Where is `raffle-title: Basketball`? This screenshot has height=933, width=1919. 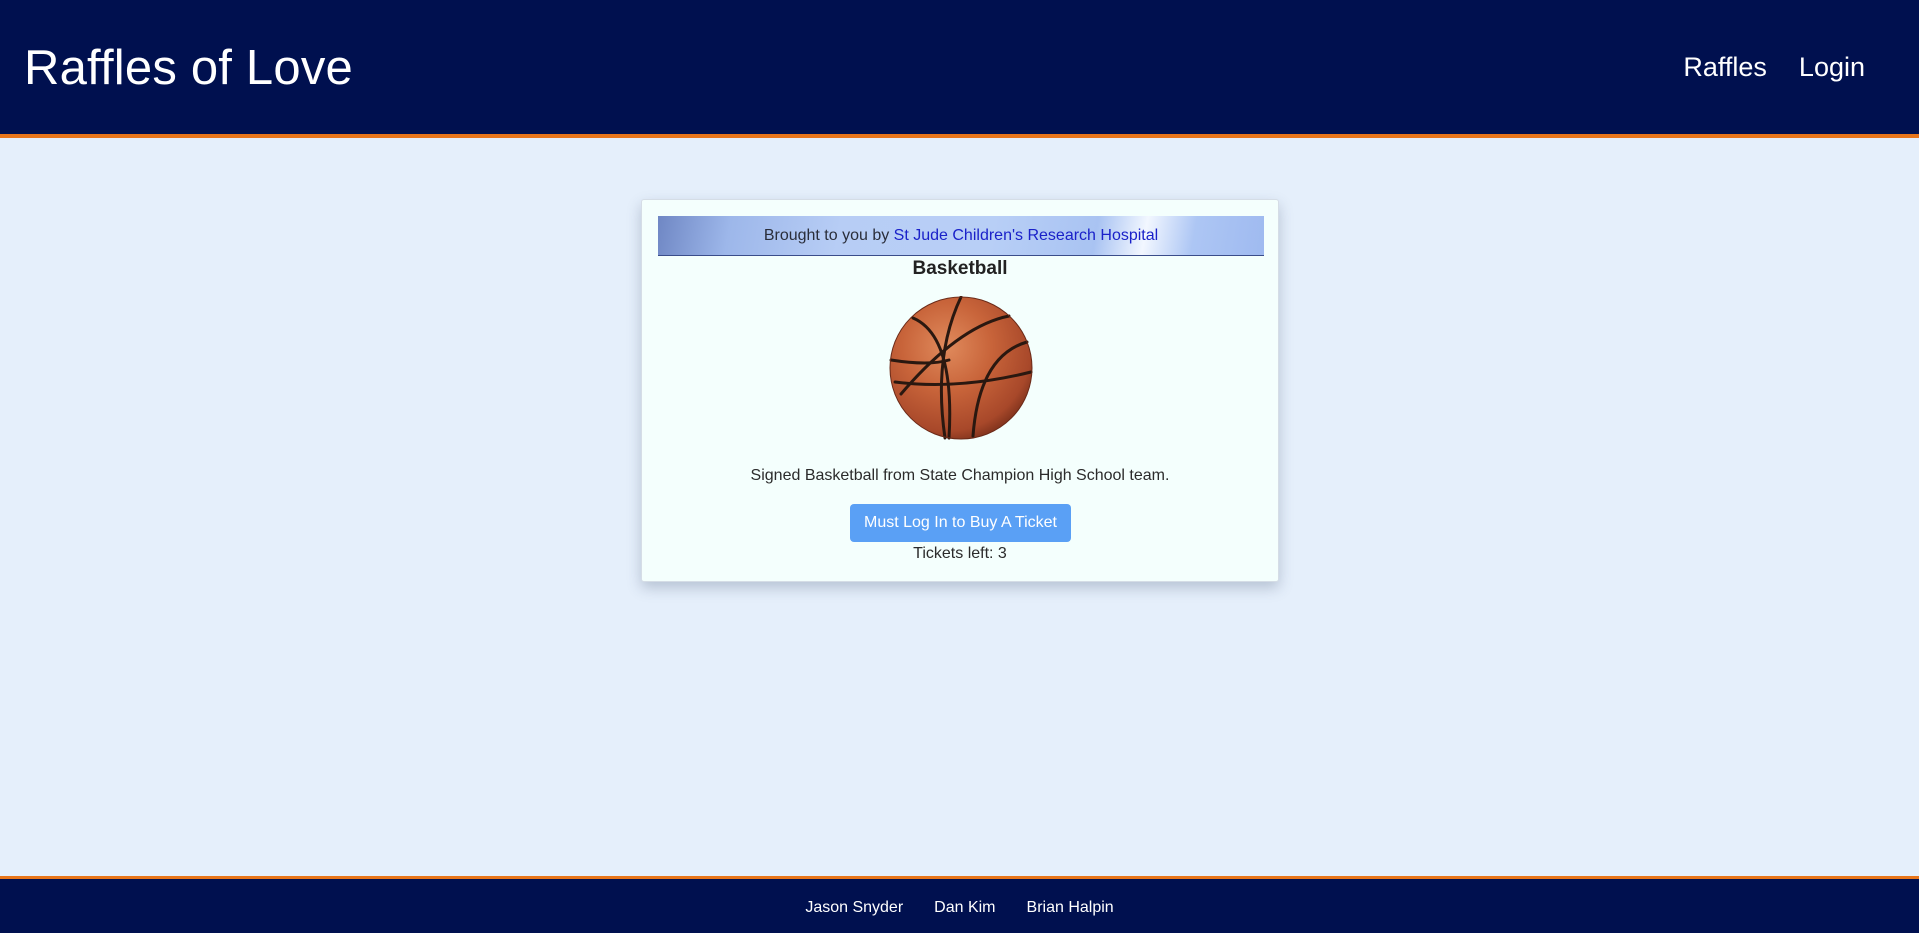 raffle-title: Basketball is located at coordinates (960, 268).